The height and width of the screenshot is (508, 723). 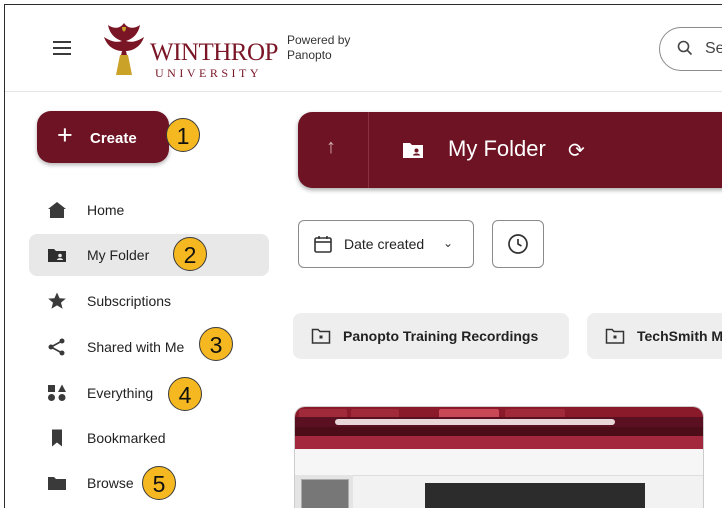 I want to click on sidebar-item-everything: Everything, so click(x=149, y=393).